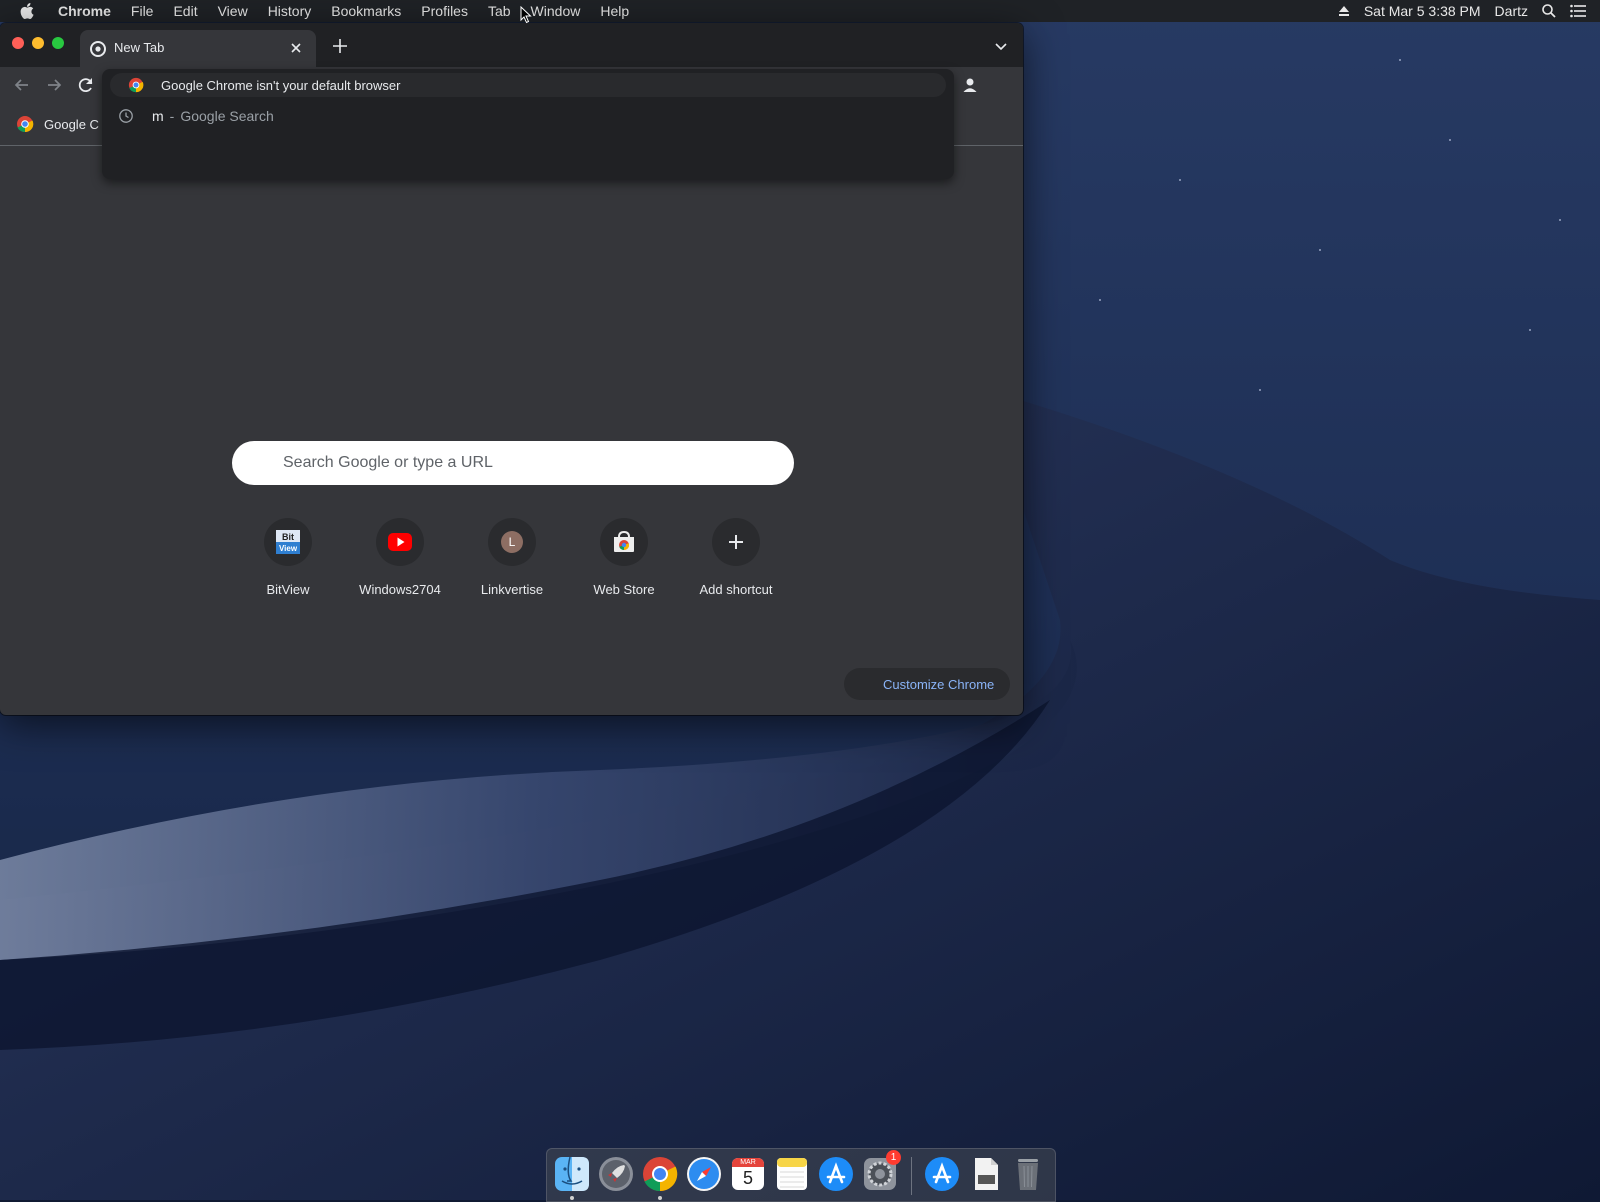 The image size is (1600, 1202). I want to click on shortcut-web-store: Web Store, so click(624, 563).